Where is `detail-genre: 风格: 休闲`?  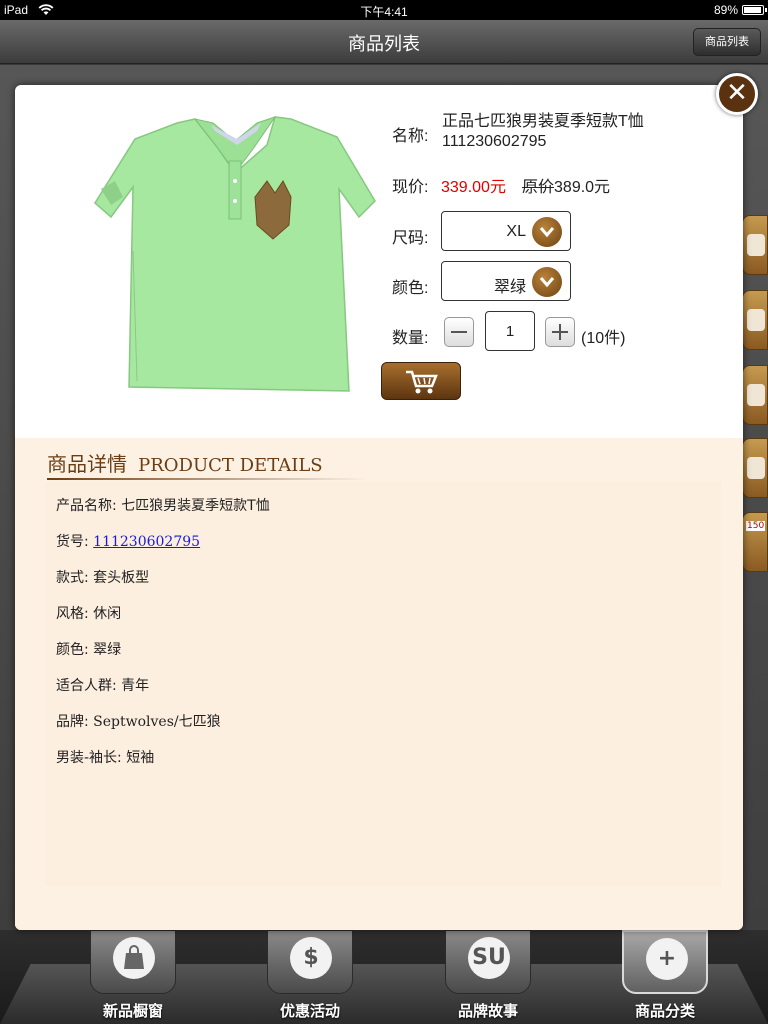
detail-genre: 风格: 休闲 is located at coordinates (88, 613).